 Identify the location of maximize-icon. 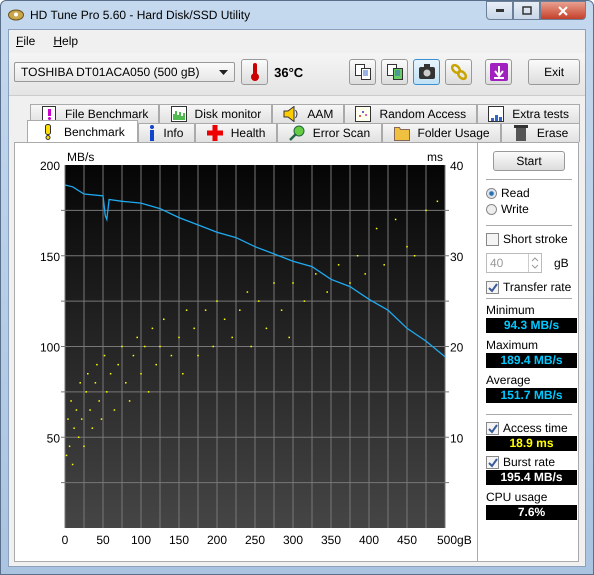
(527, 10).